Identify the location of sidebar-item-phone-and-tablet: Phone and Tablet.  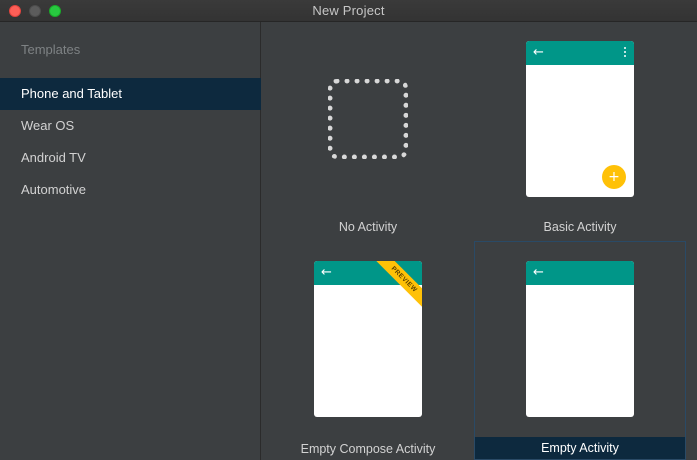
(130, 94).